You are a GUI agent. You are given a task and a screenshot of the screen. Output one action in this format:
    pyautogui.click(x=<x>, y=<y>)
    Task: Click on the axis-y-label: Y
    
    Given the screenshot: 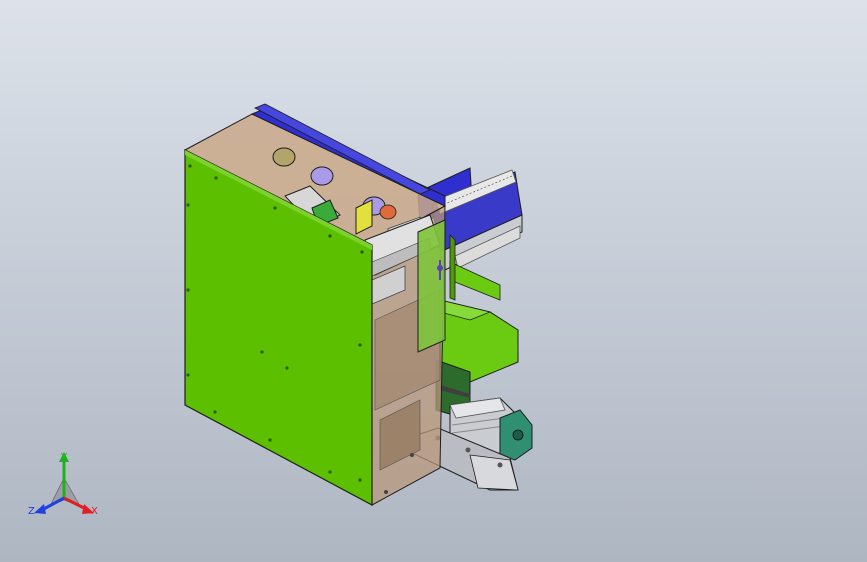 What is the action you would take?
    pyautogui.click(x=64, y=457)
    